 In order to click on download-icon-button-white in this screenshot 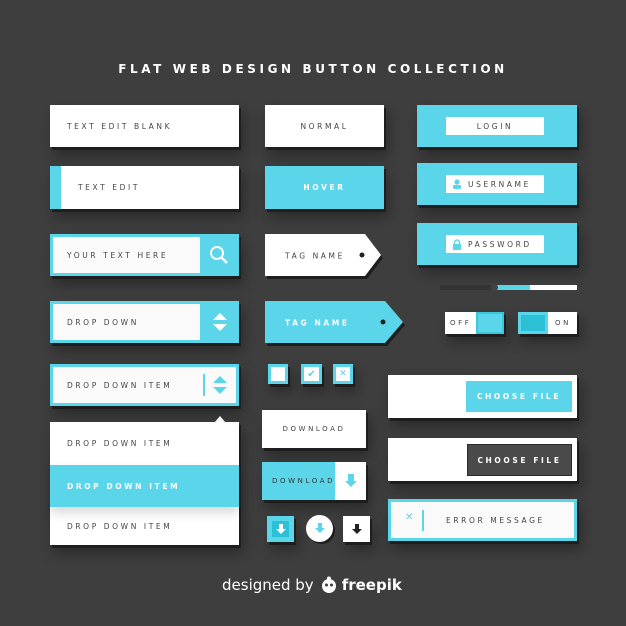, I will do `click(356, 529)`.